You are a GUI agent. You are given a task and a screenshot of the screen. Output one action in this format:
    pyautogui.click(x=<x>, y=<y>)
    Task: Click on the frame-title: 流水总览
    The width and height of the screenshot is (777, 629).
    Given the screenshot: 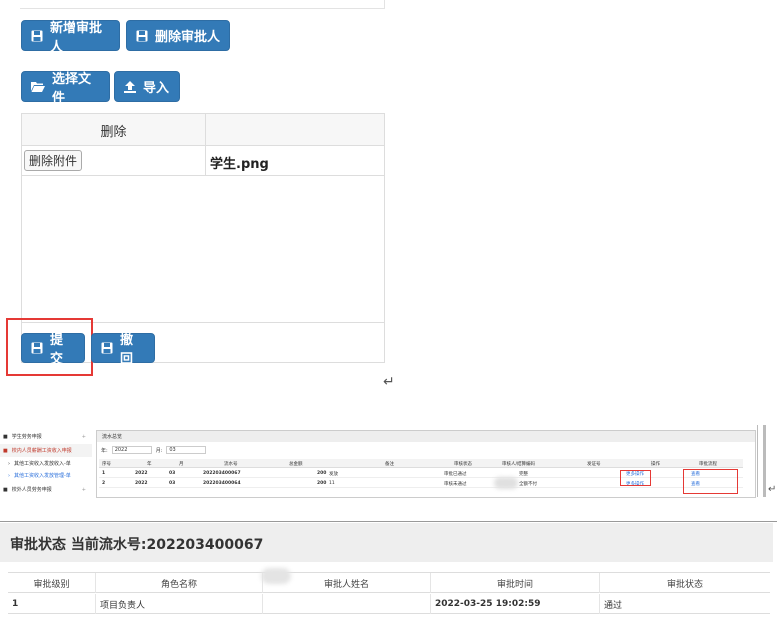 What is the action you would take?
    pyautogui.click(x=426, y=436)
    